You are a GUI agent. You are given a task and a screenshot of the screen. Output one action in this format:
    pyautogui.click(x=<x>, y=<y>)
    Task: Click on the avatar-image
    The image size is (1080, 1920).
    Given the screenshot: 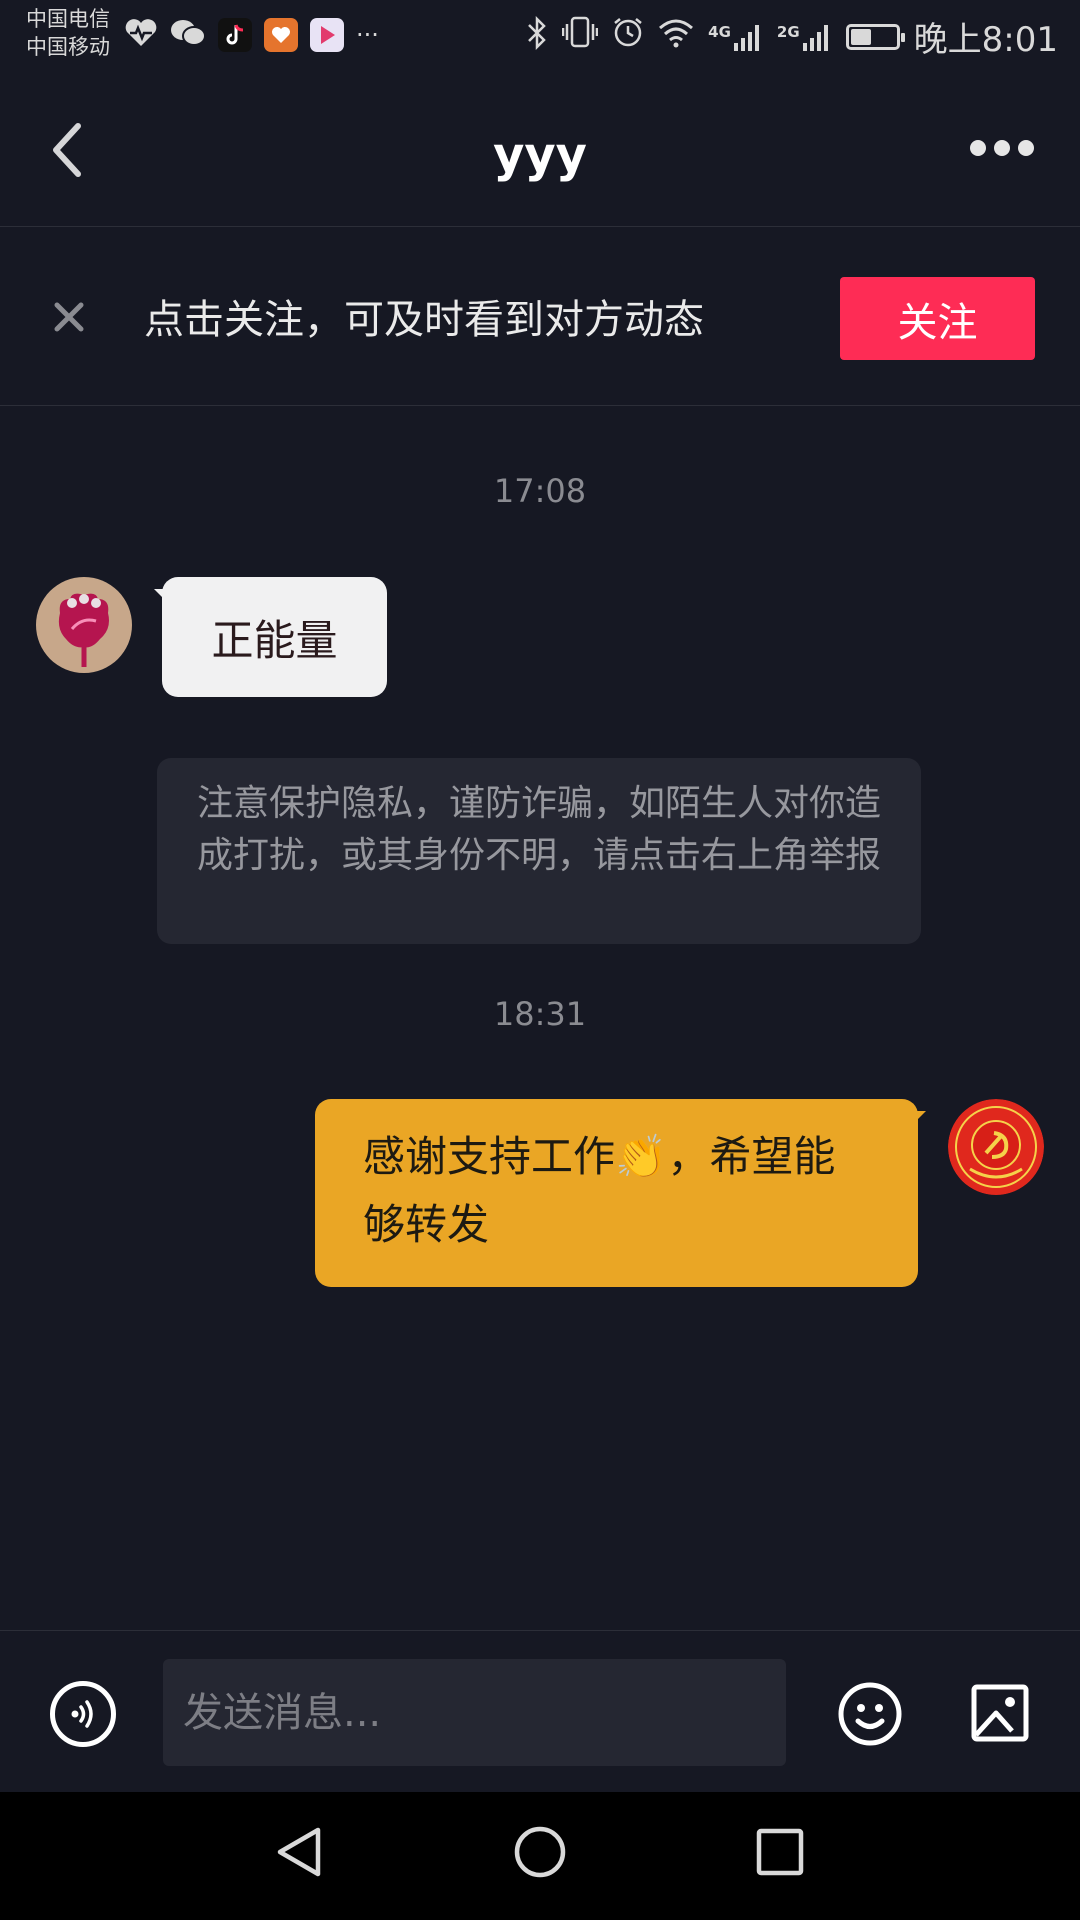 What is the action you would take?
    pyautogui.click(x=84, y=625)
    